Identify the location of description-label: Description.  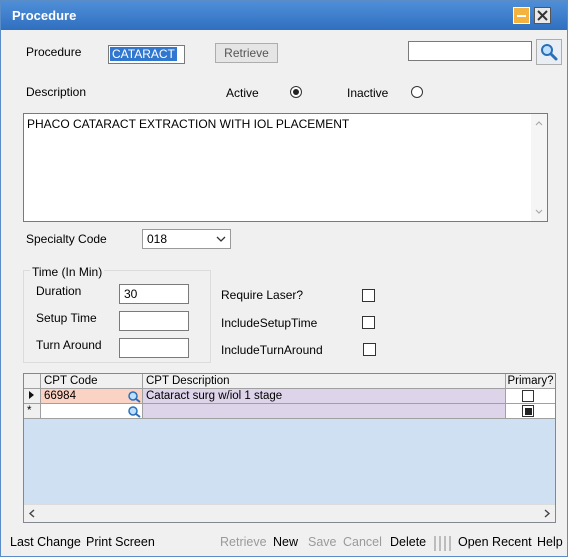
(56, 92).